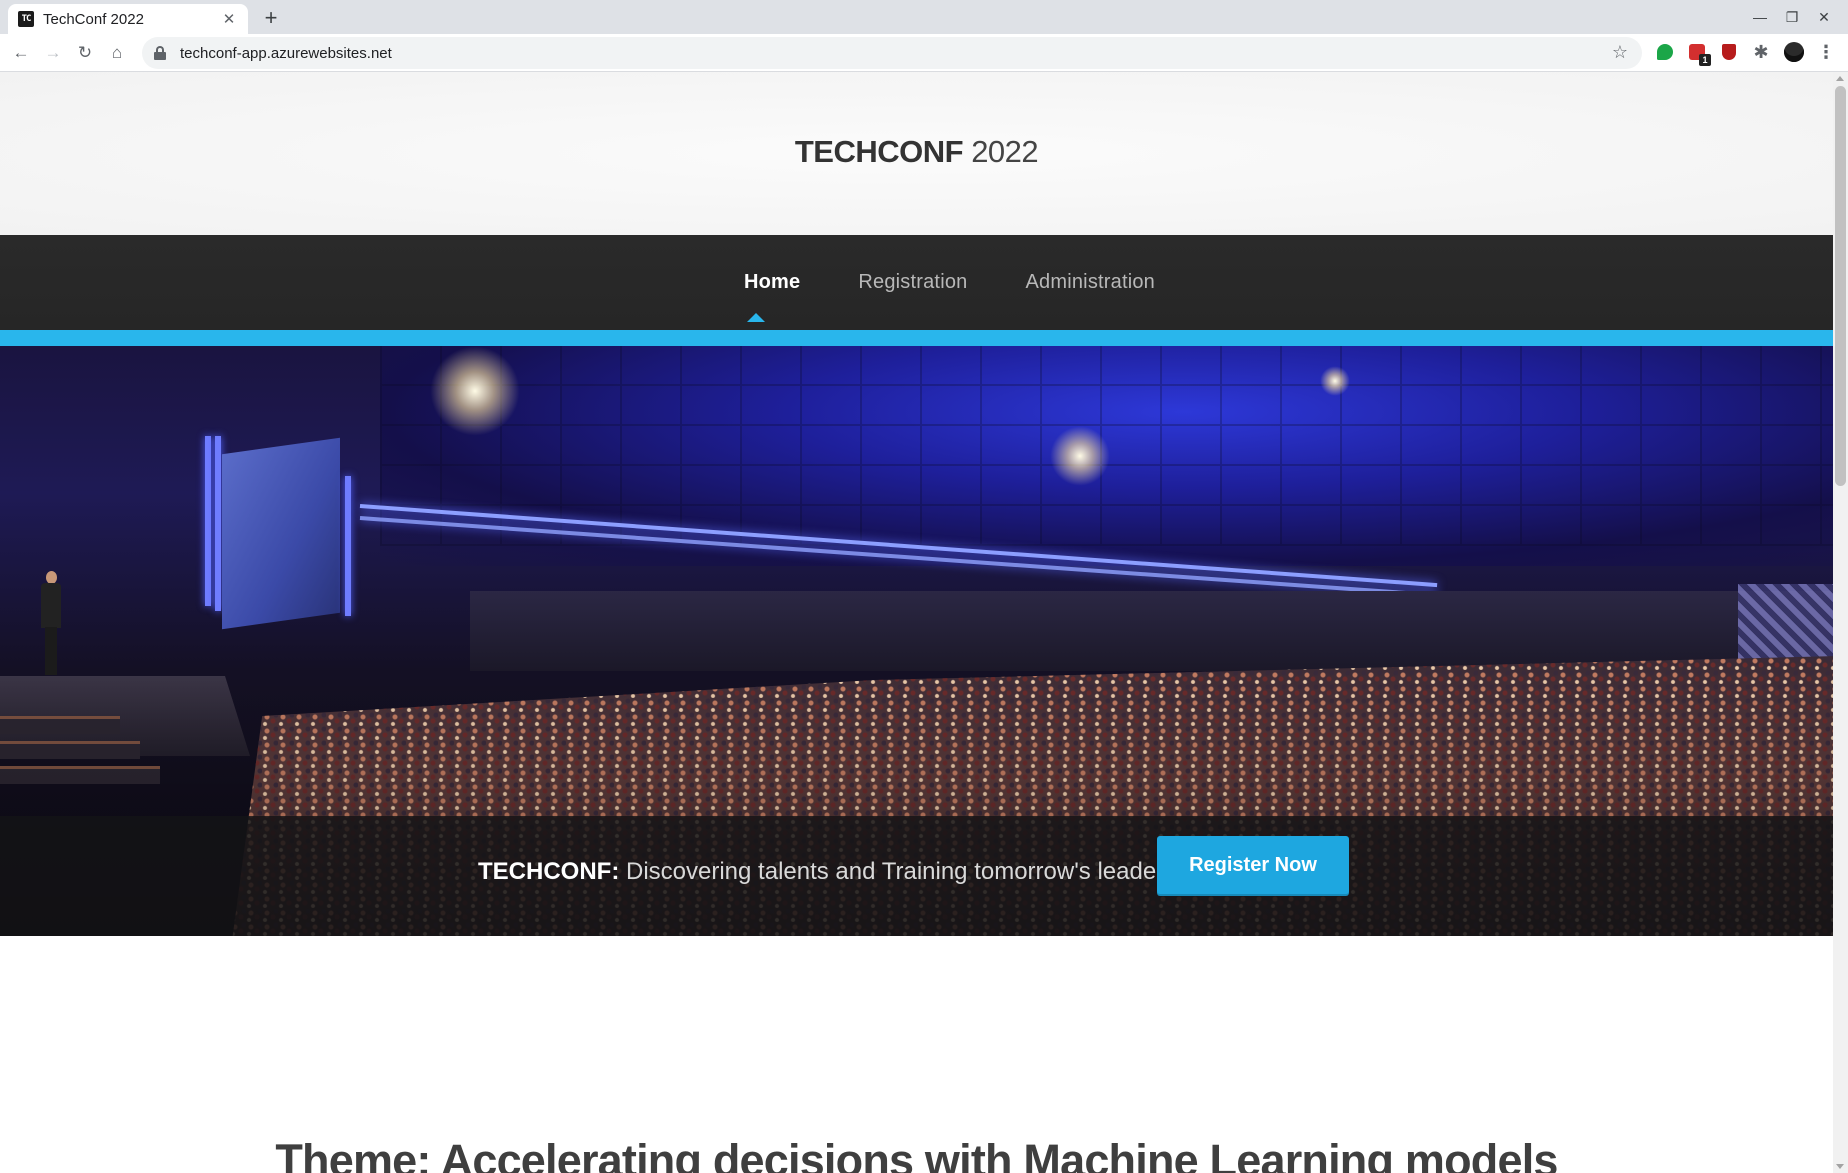 The height and width of the screenshot is (1173, 1848). I want to click on active-nav-caret-icon, so click(756, 317).